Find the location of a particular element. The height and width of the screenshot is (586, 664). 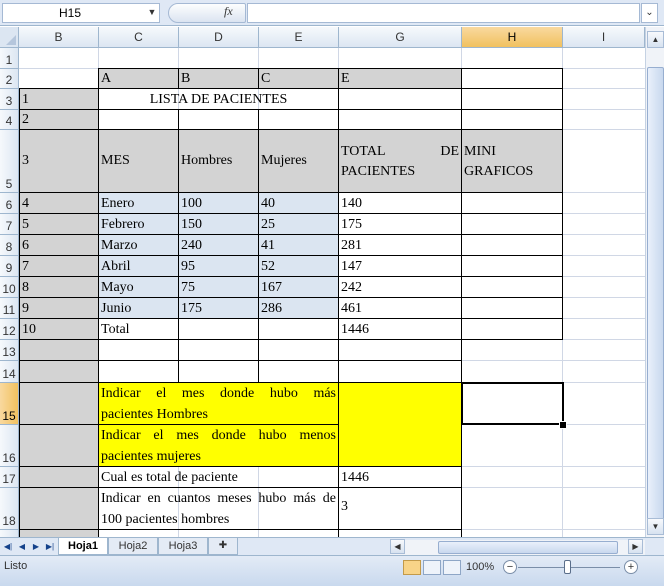

cell-letter-c: C is located at coordinates (298, 78).